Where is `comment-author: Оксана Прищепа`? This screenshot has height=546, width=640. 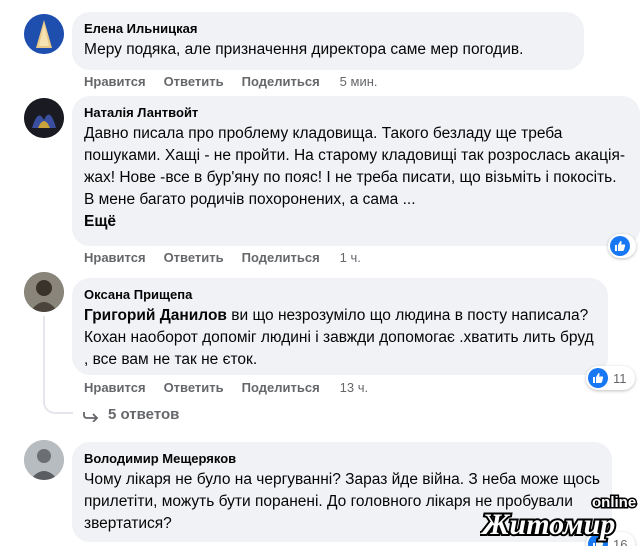
comment-author: Оксана Прищепа is located at coordinates (340, 294).